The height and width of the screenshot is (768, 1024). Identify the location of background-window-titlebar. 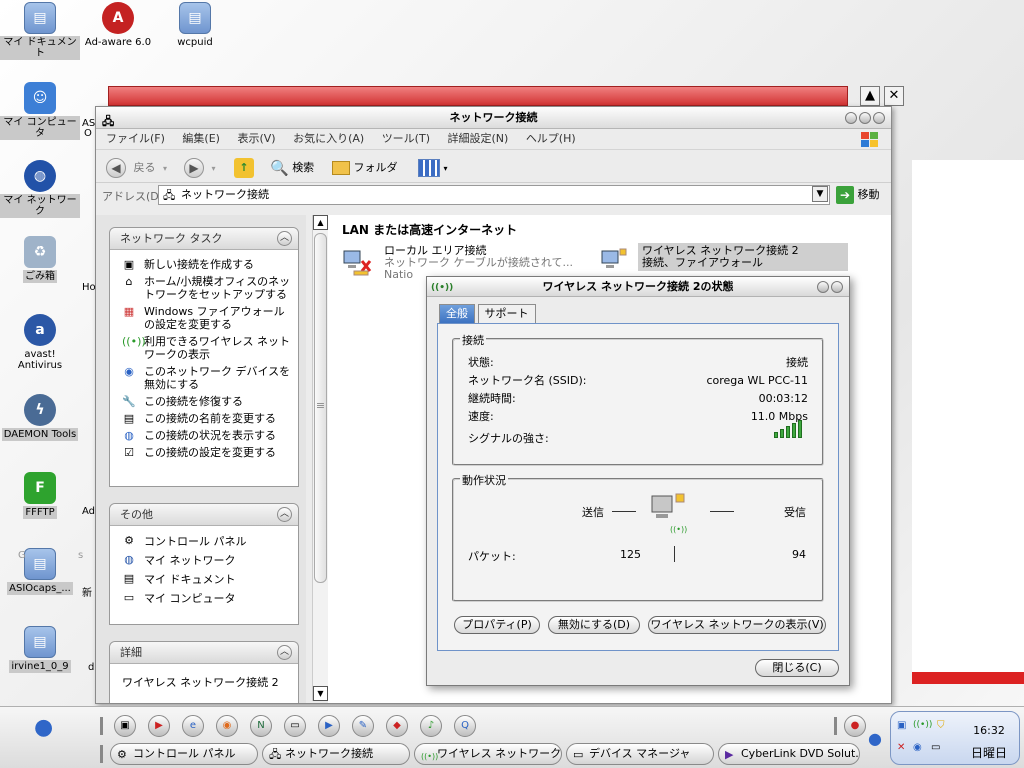
(478, 96).